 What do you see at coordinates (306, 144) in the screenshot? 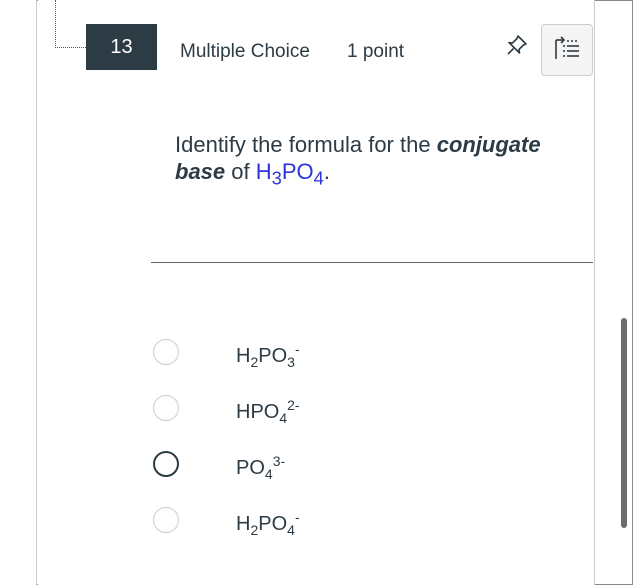
I see `prompt-text: Identify the formula for the` at bounding box center [306, 144].